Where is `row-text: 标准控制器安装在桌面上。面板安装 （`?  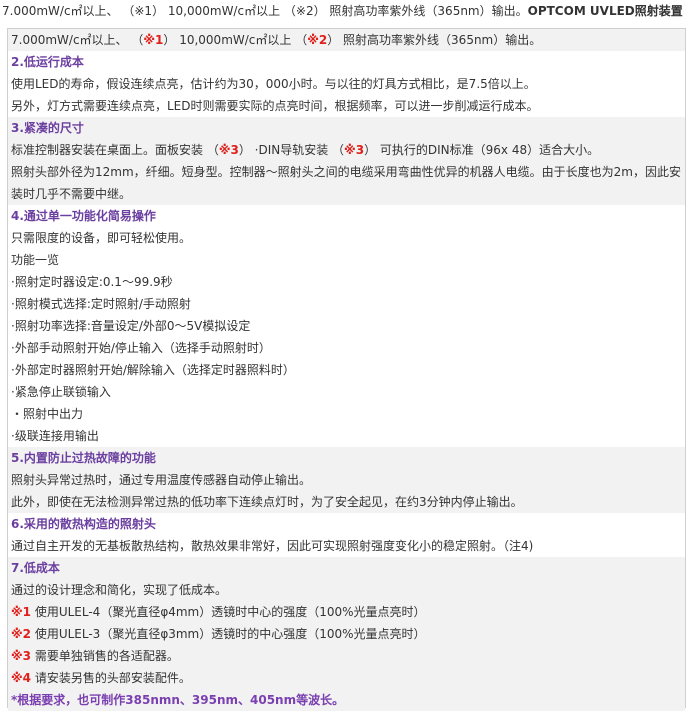
row-text: 标准控制器安装在桌面上。面板安装 （ is located at coordinates (115, 150).